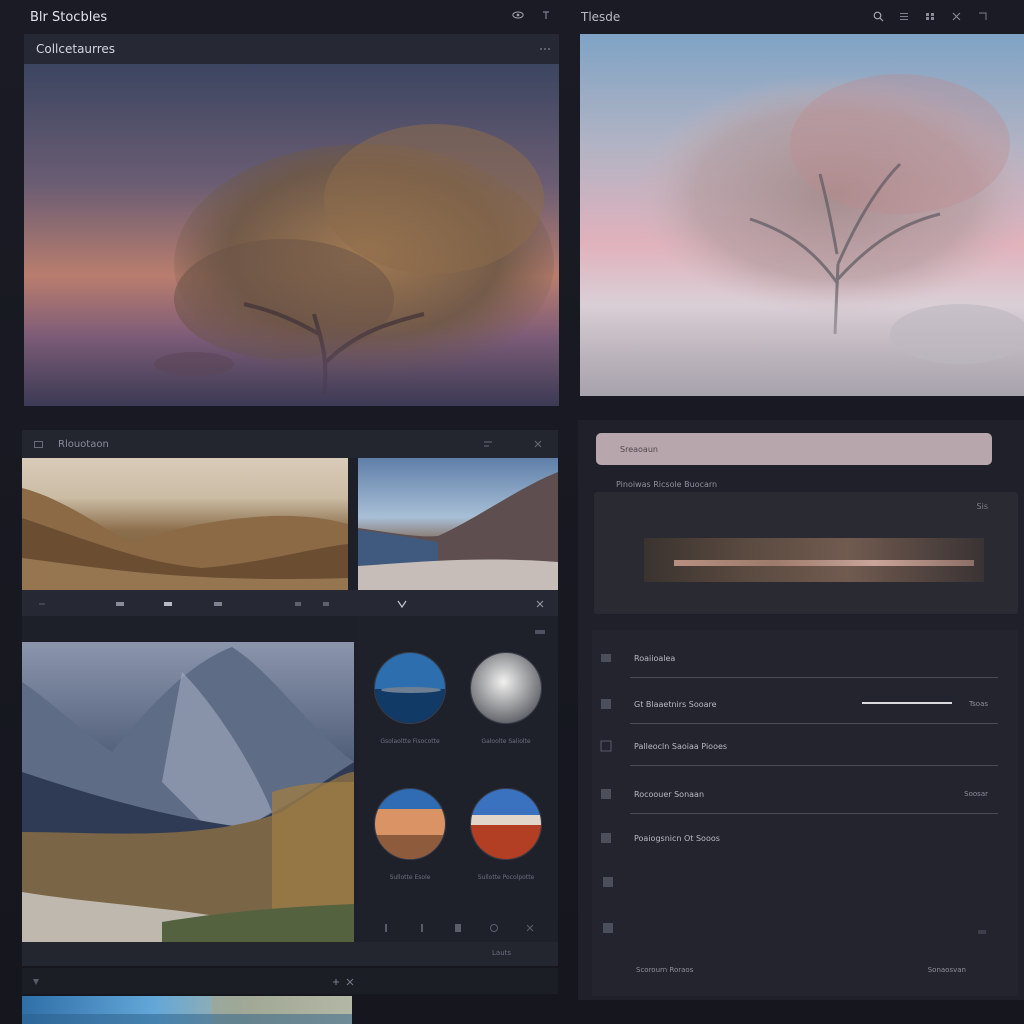  Describe the element at coordinates (540, 632) in the screenshot. I see `options-icon` at that location.